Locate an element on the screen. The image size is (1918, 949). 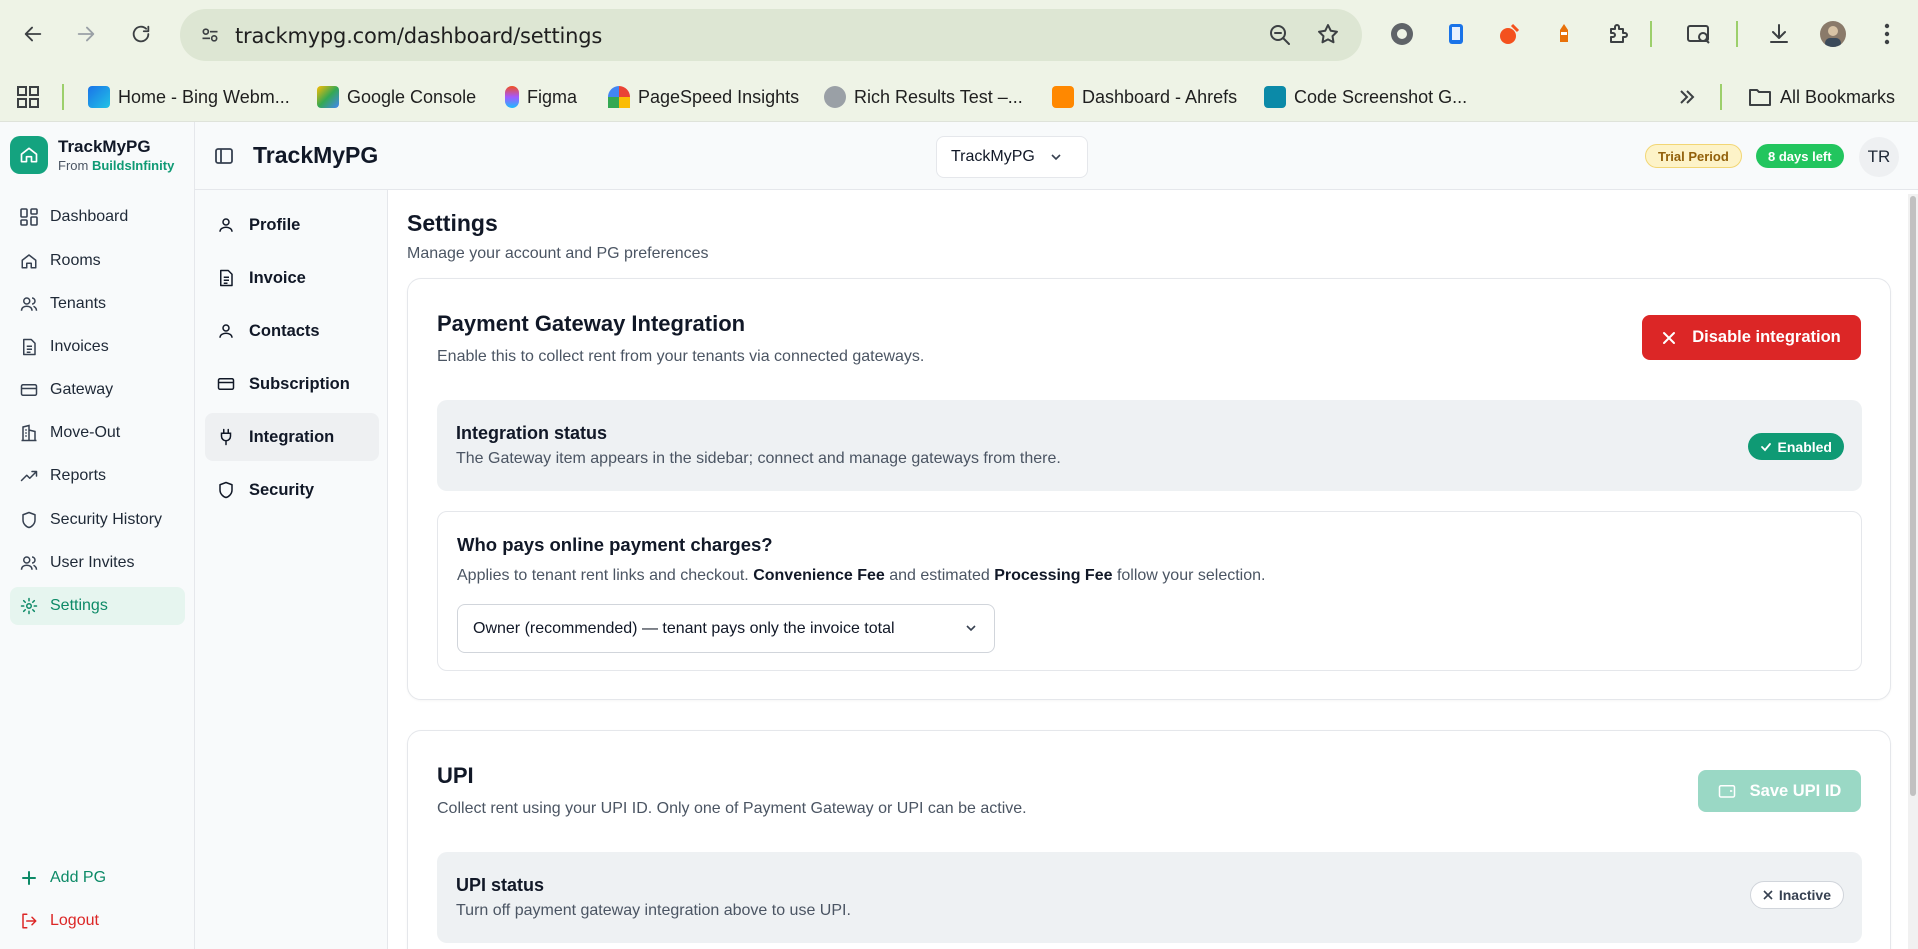
zoom-icon is located at coordinates (1280, 37).